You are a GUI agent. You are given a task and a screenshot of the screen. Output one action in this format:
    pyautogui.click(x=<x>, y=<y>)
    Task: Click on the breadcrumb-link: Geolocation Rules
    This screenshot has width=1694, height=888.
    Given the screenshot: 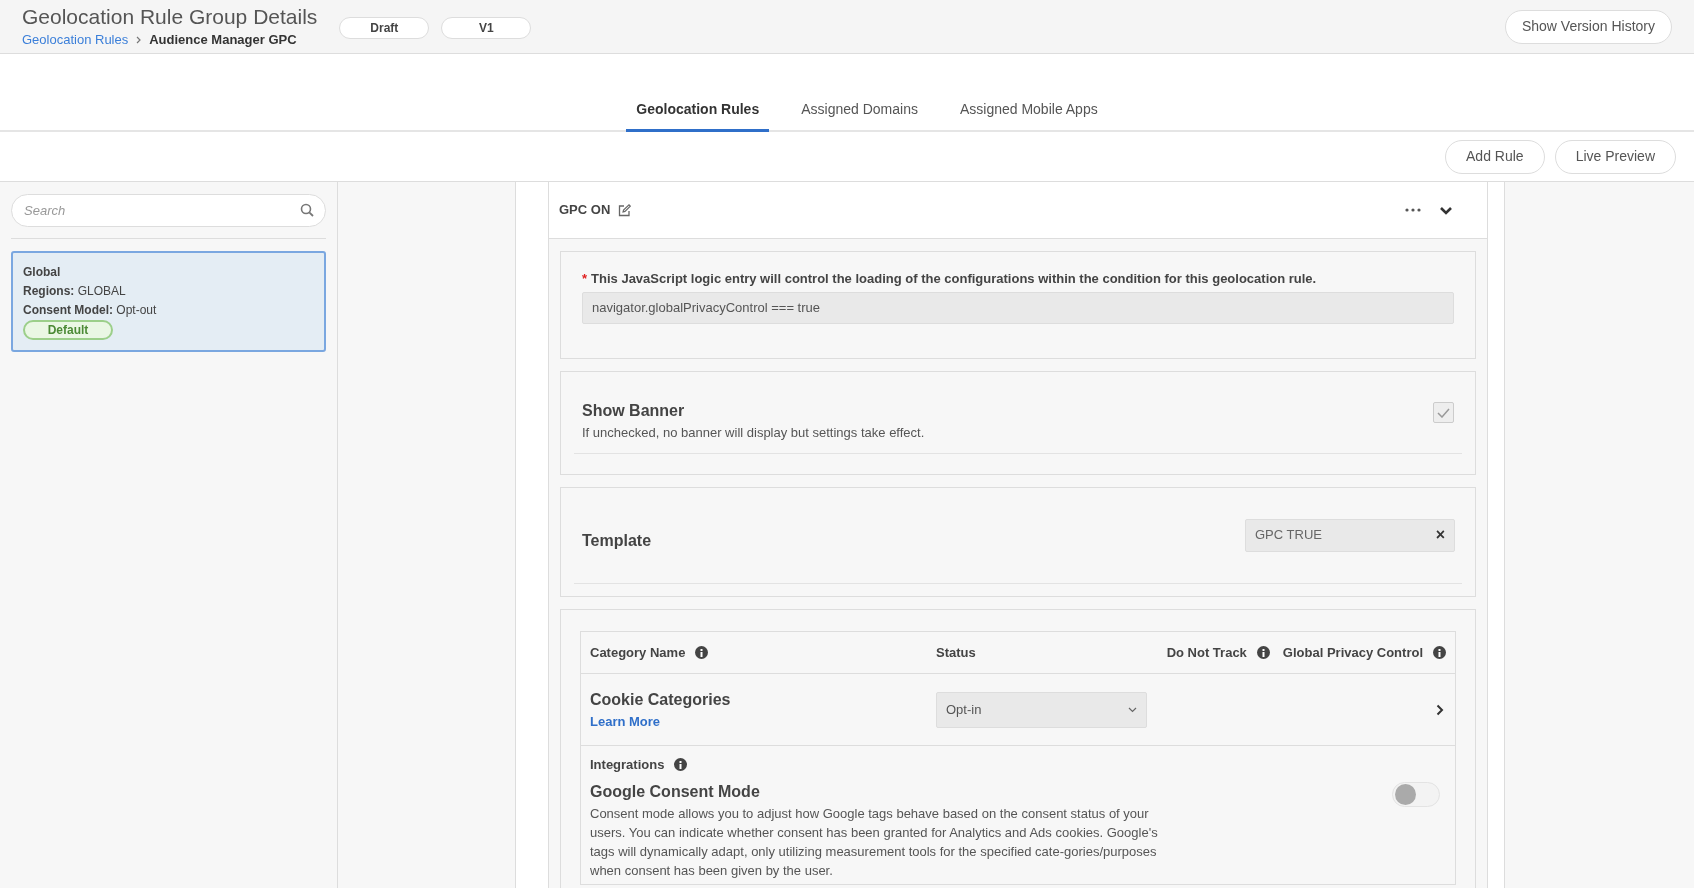 What is the action you would take?
    pyautogui.click(x=75, y=39)
    